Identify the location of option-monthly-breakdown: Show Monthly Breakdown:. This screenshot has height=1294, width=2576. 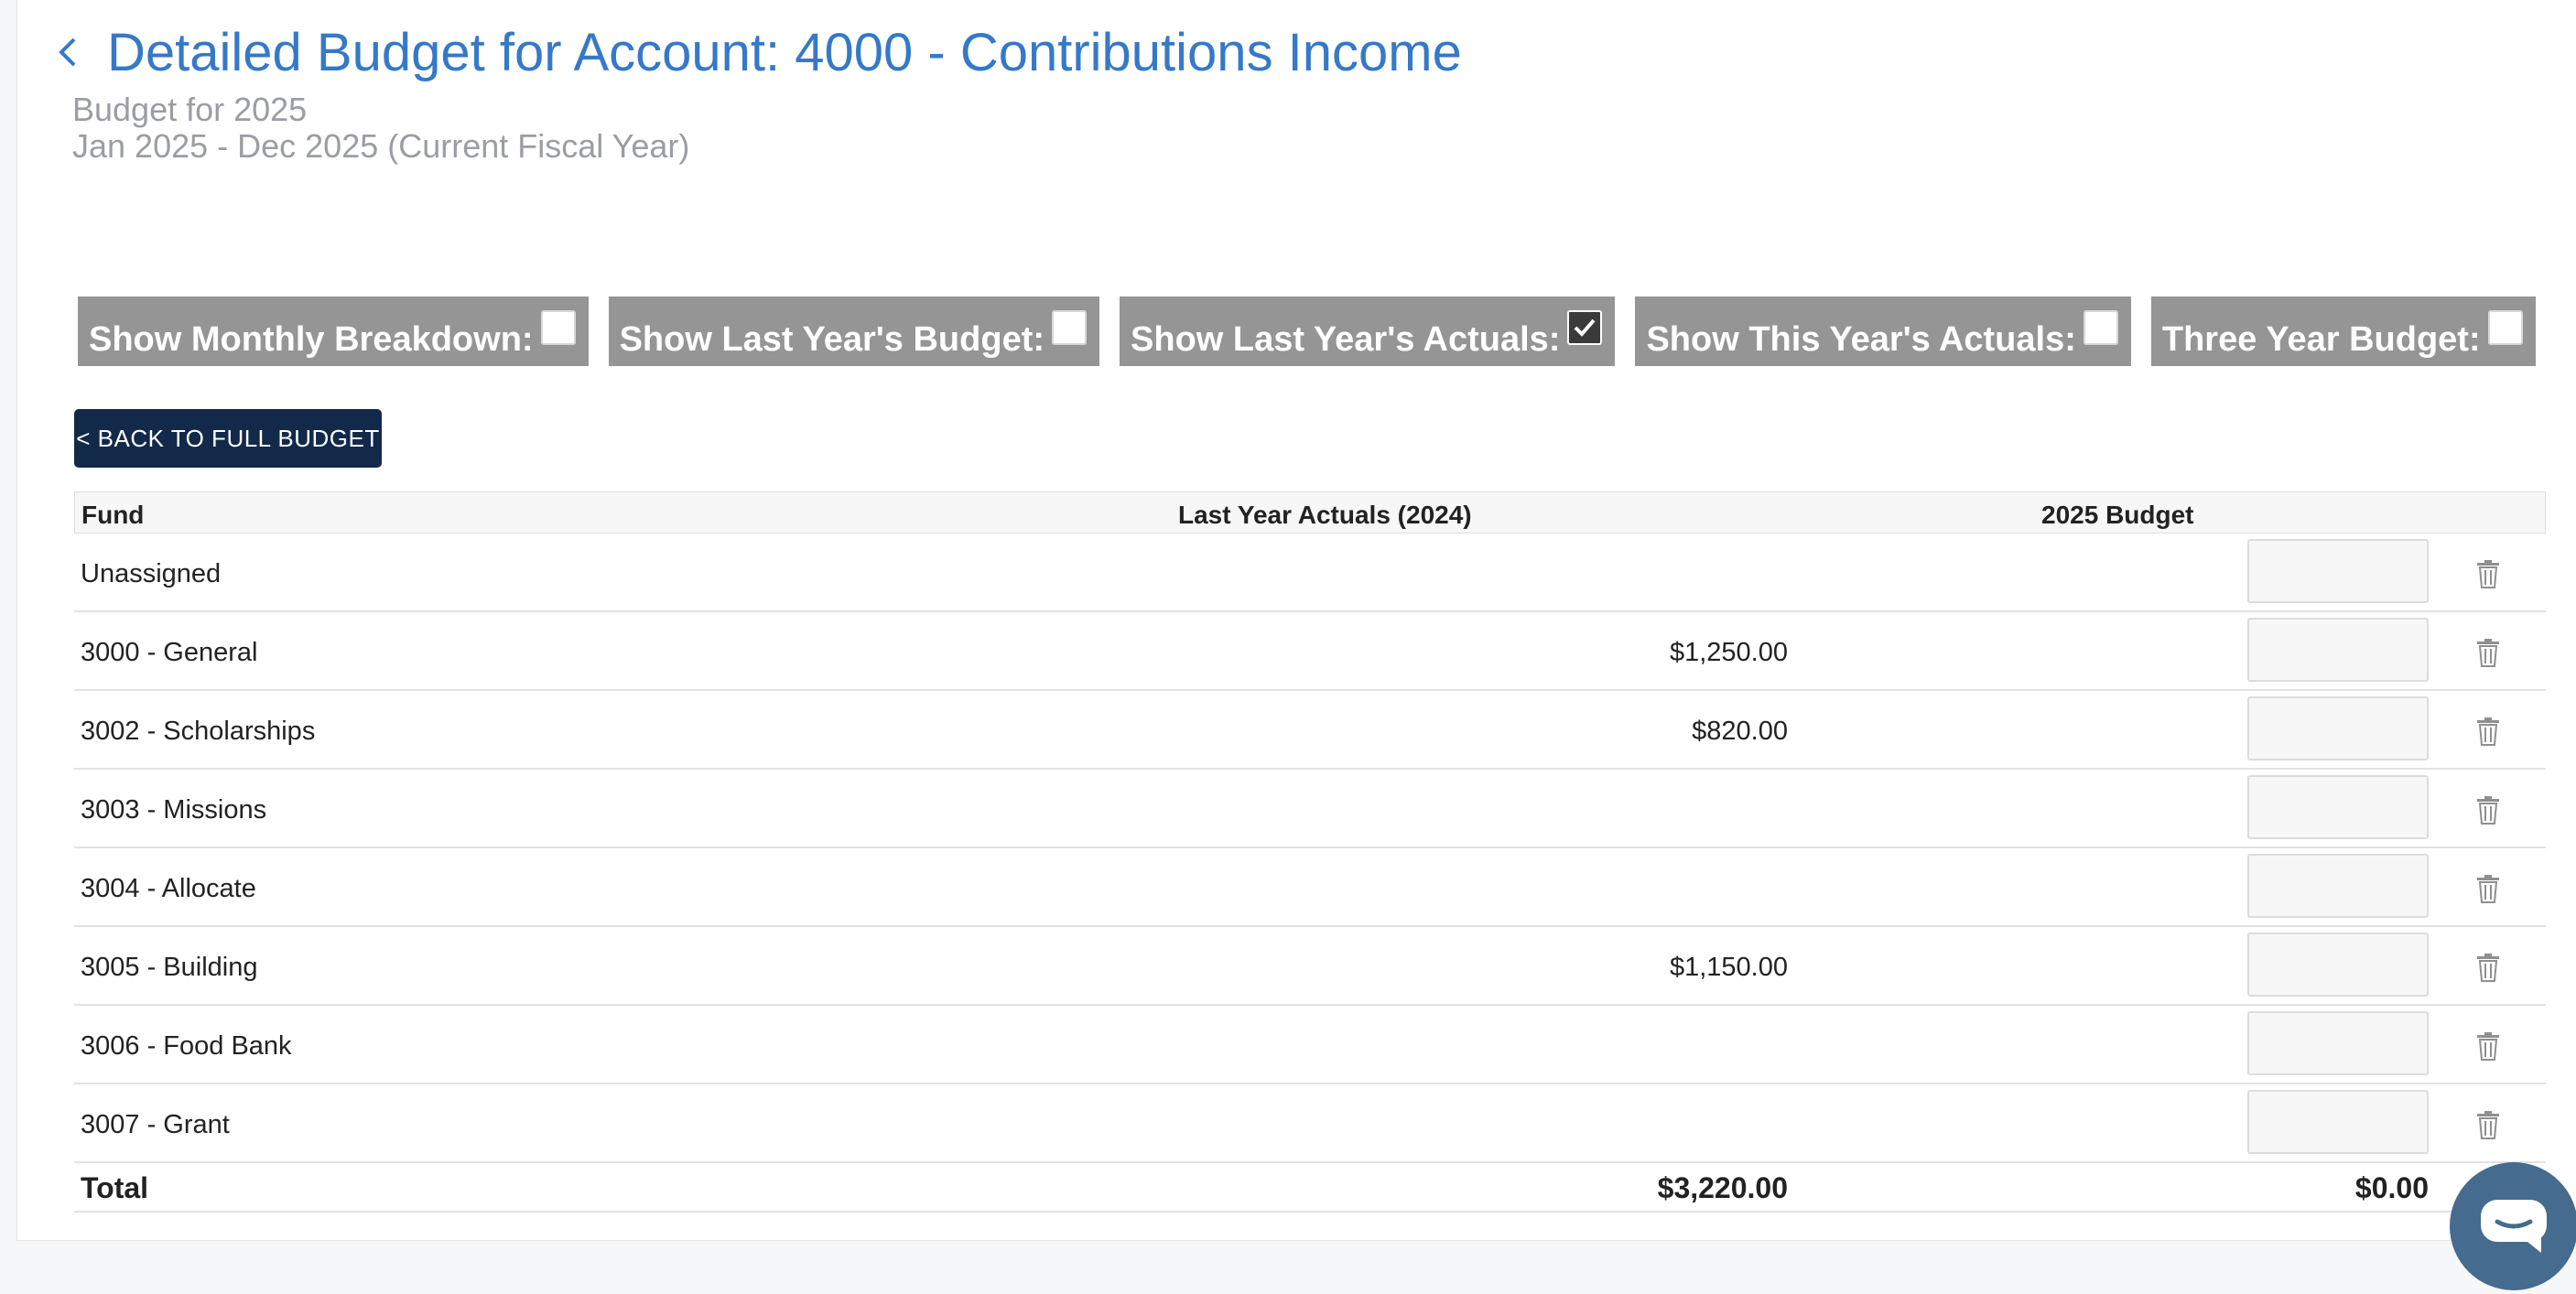
(333, 331).